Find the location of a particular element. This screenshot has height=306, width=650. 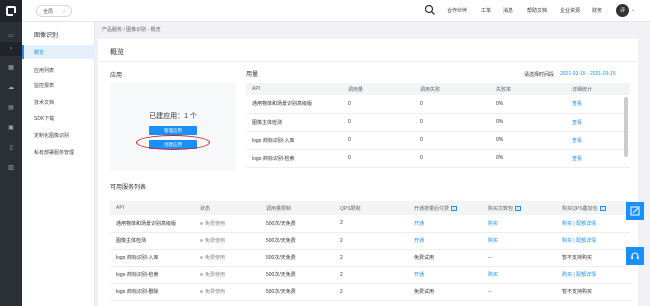

logo-icon is located at coordinates (11, 11).